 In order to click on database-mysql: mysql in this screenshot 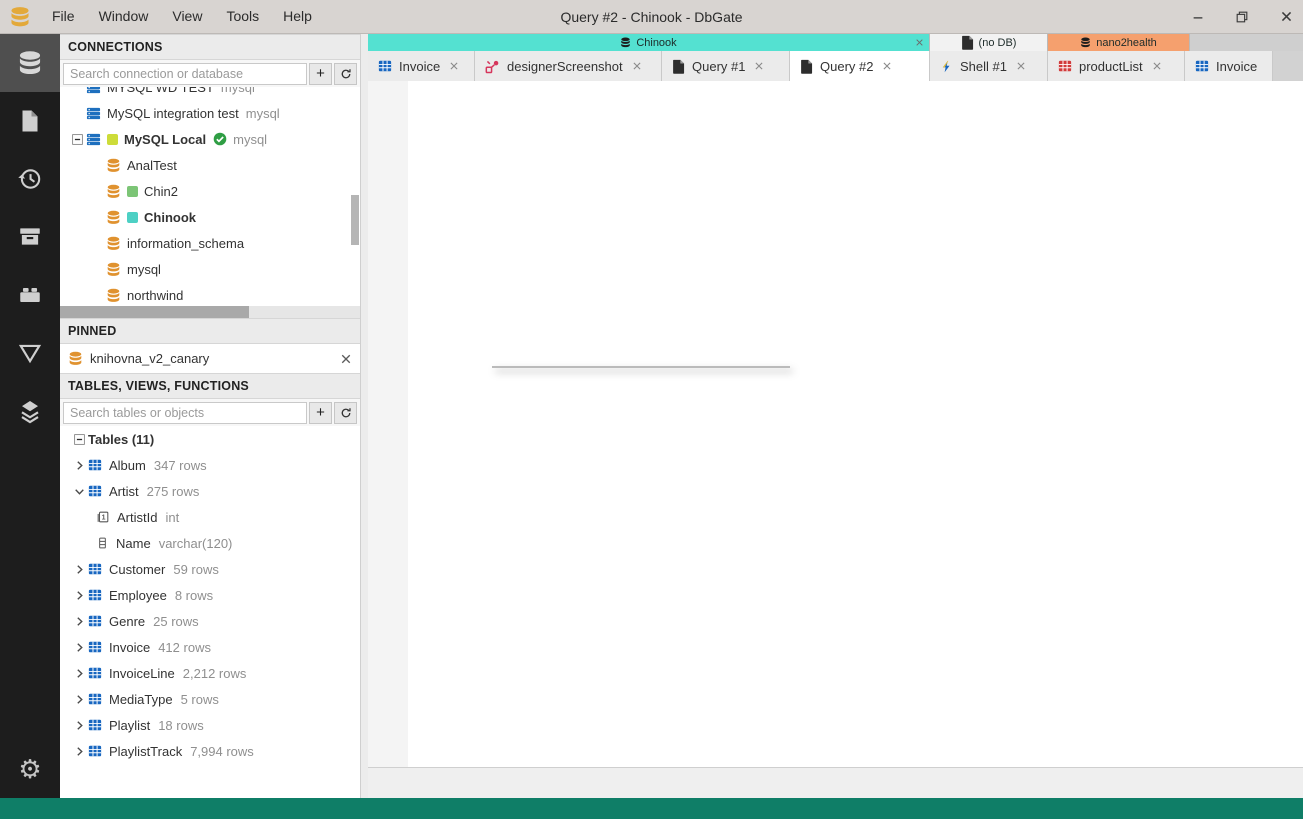, I will do `click(210, 269)`.